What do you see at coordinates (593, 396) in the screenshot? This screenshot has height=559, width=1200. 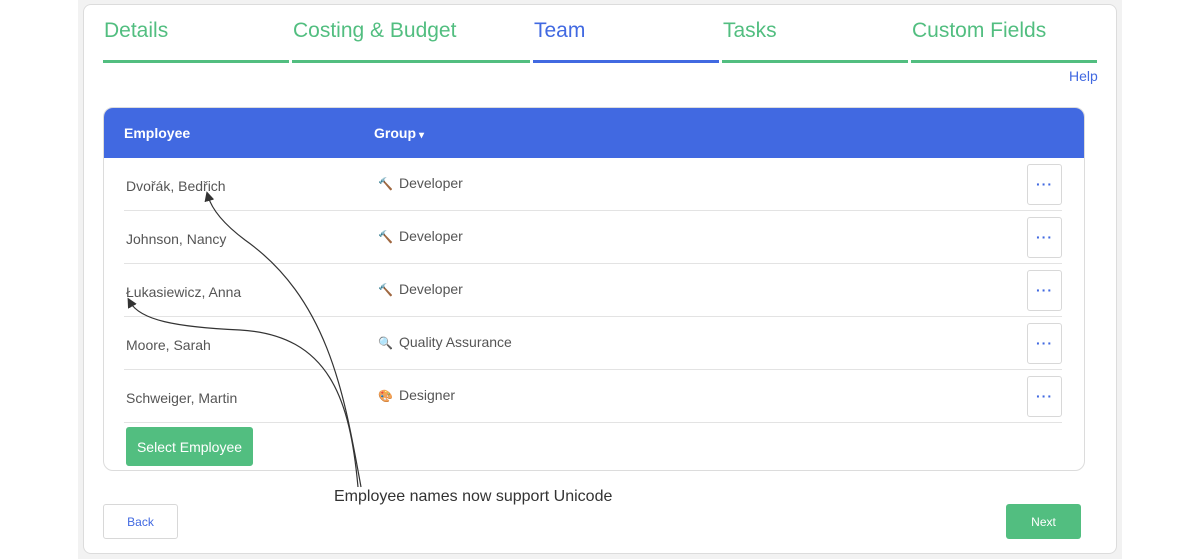 I see `table-row: Schweiger, Martin 🎨 Designer ···` at bounding box center [593, 396].